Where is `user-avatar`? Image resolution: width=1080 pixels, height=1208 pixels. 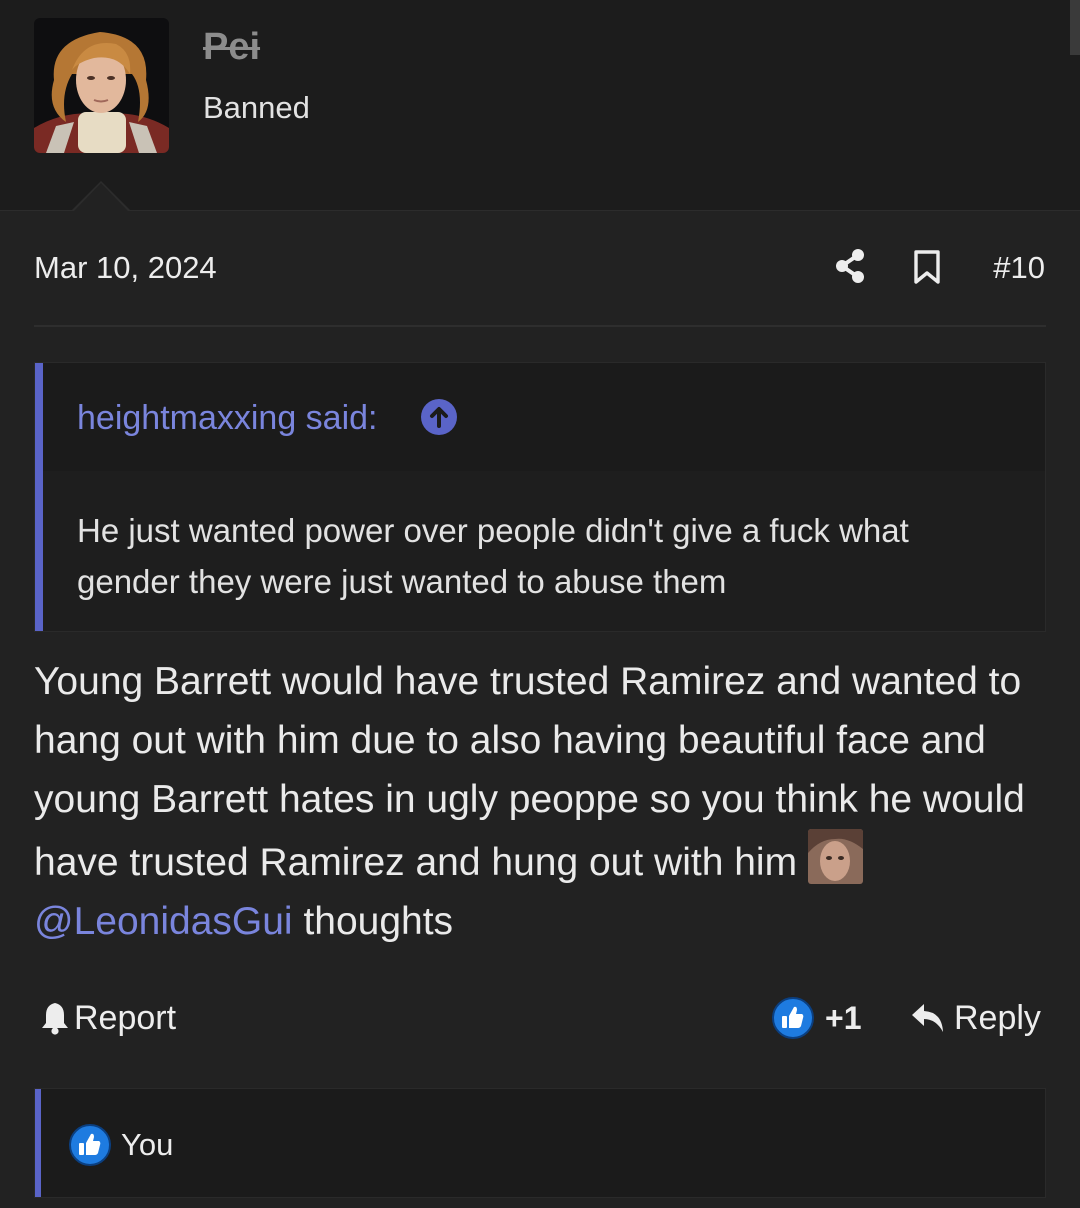
user-avatar is located at coordinates (101, 85).